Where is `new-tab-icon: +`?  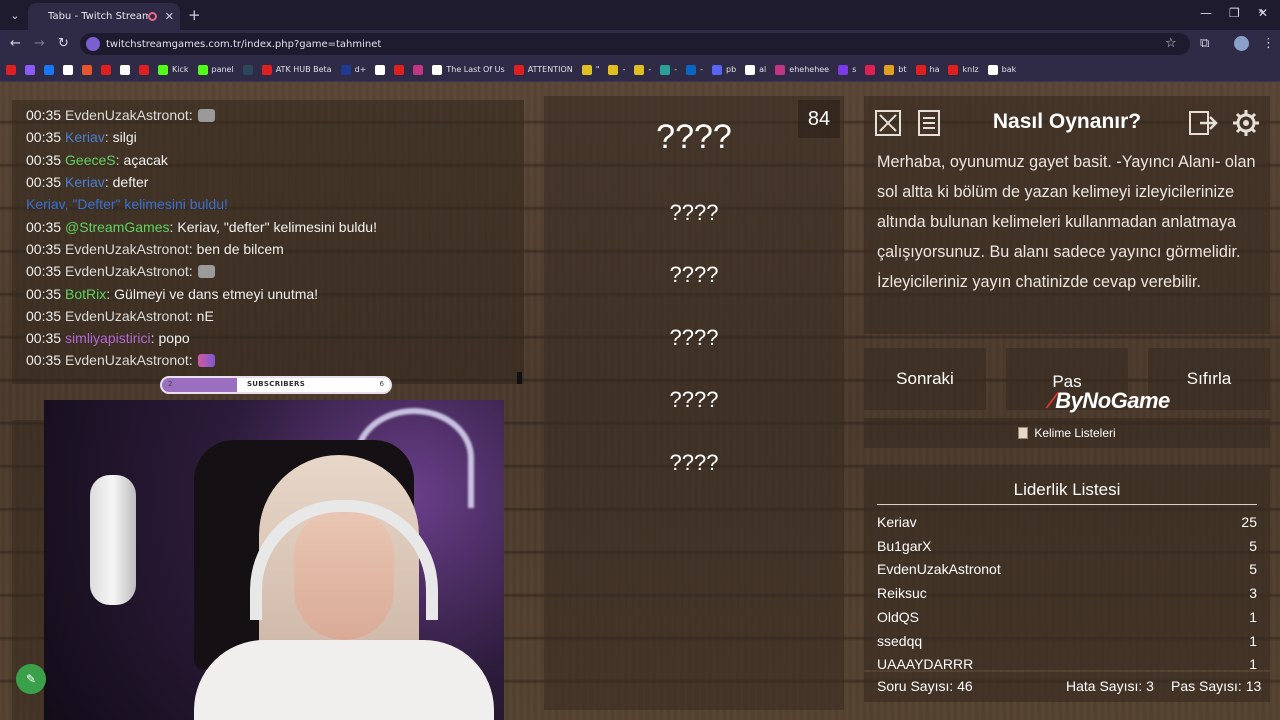 new-tab-icon: + is located at coordinates (194, 15).